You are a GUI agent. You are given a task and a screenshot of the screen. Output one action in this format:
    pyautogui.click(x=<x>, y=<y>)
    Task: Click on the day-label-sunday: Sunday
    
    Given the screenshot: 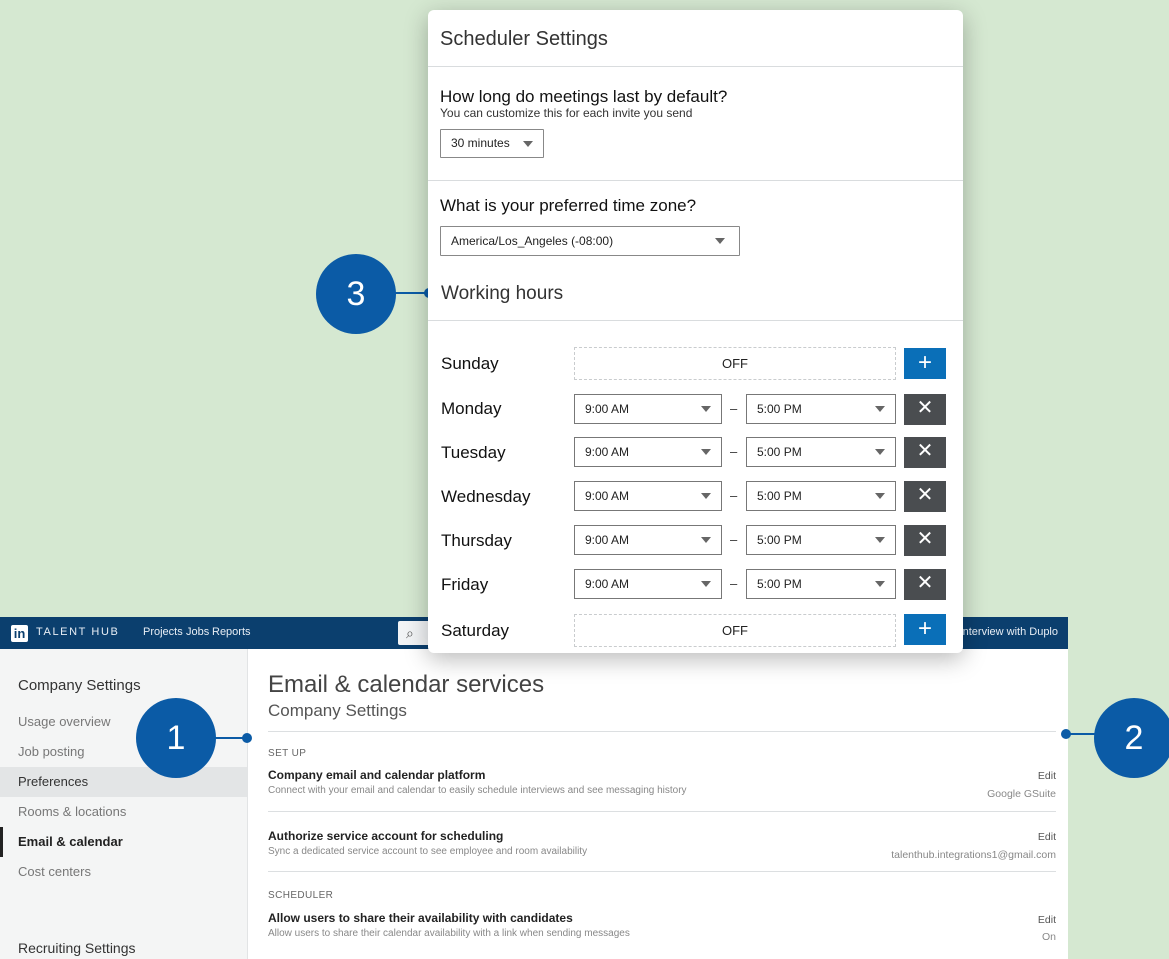 What is the action you would take?
    pyautogui.click(x=470, y=363)
    